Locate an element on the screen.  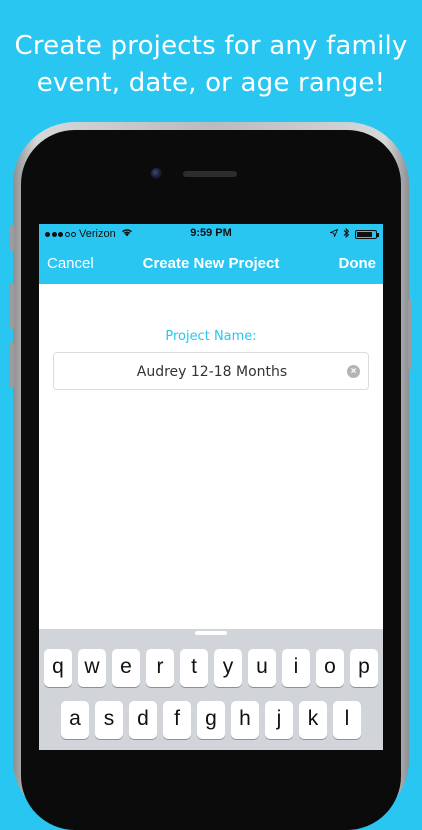
key-s: s is located at coordinates (109, 720).